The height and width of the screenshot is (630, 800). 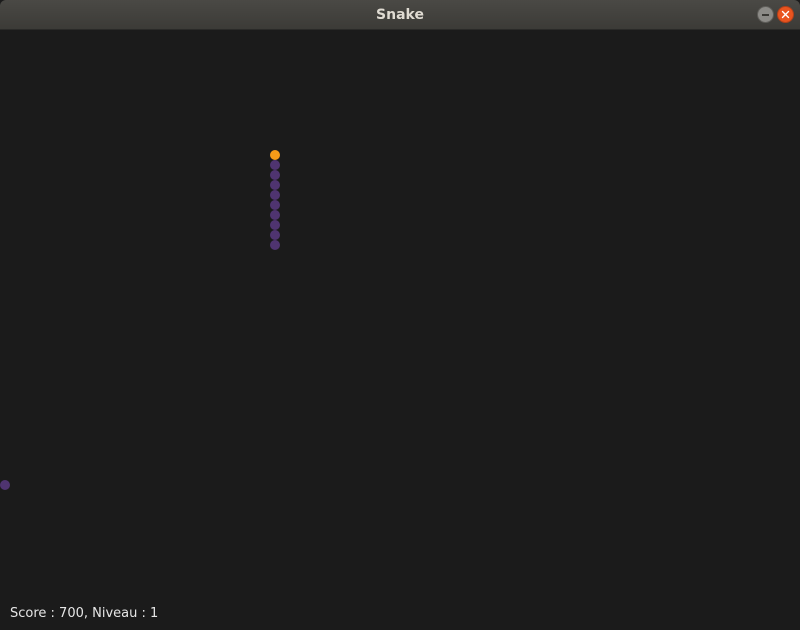 What do you see at coordinates (5, 485) in the screenshot?
I see `food-pellet` at bounding box center [5, 485].